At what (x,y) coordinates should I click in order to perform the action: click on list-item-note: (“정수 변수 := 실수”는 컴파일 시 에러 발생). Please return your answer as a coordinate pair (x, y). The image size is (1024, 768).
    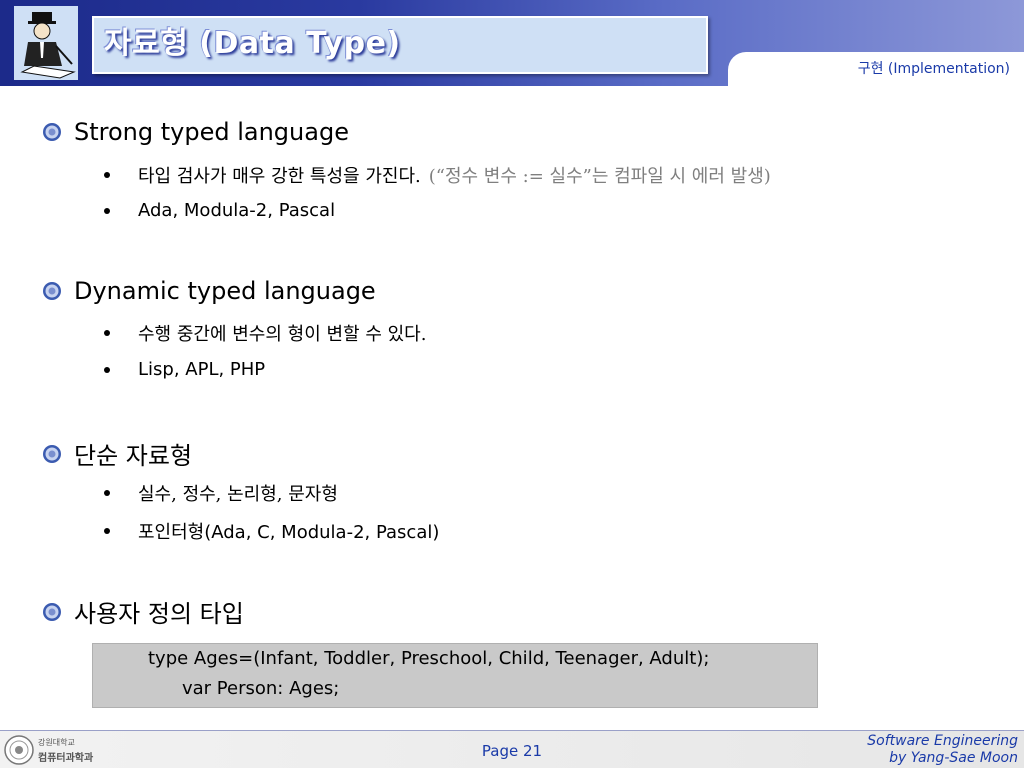
    Looking at the image, I should click on (599, 176).